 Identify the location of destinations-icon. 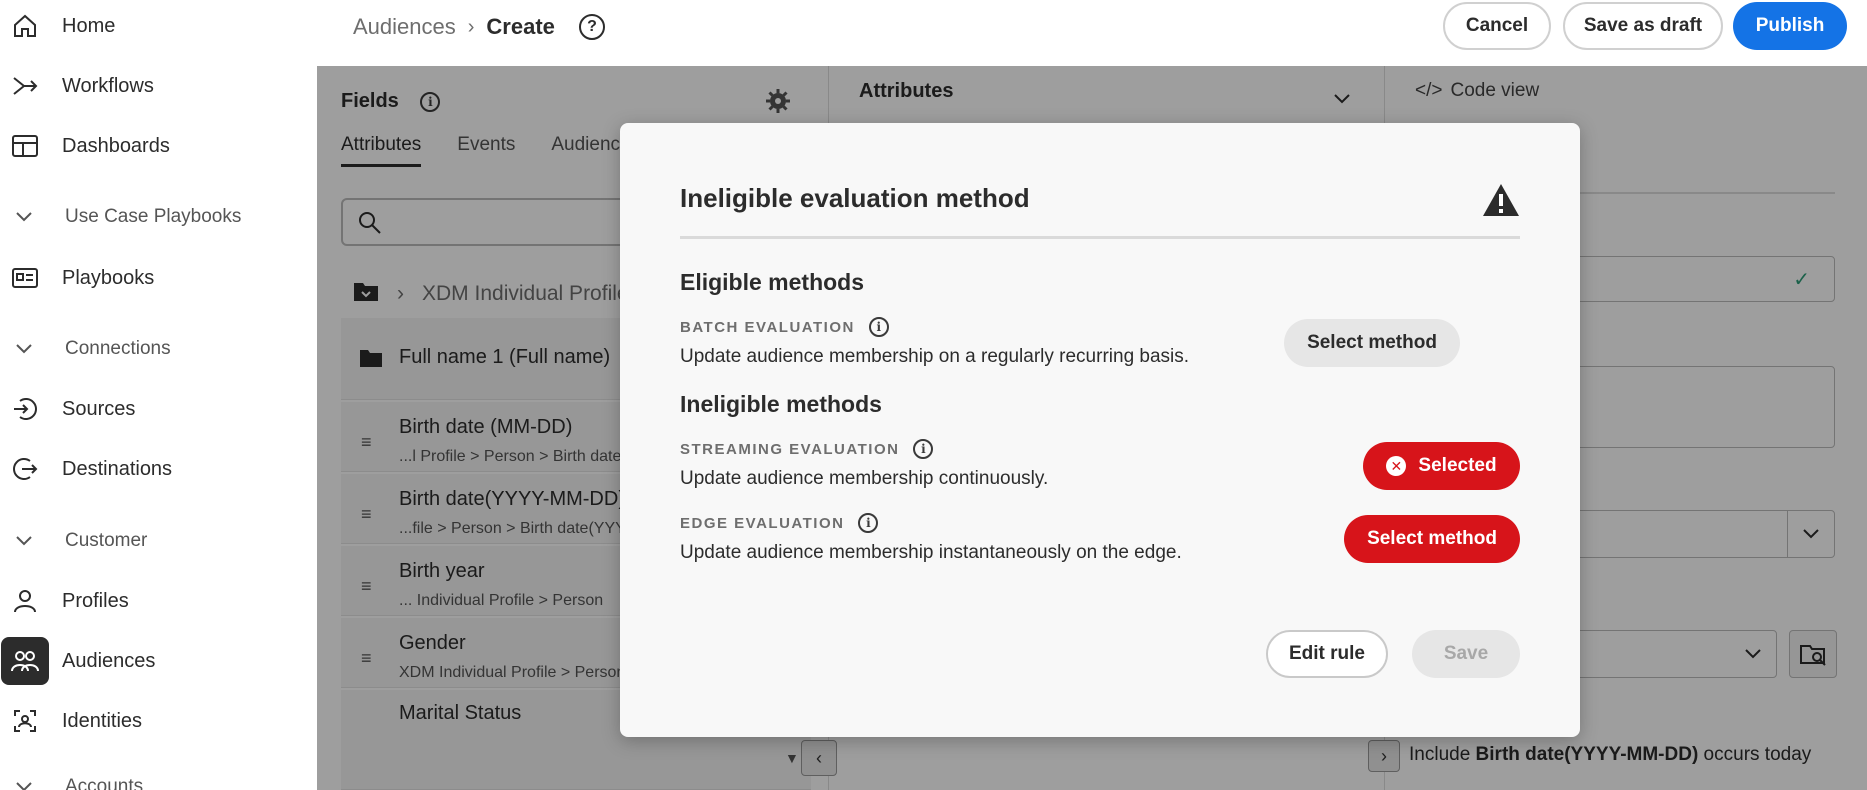
(25, 469).